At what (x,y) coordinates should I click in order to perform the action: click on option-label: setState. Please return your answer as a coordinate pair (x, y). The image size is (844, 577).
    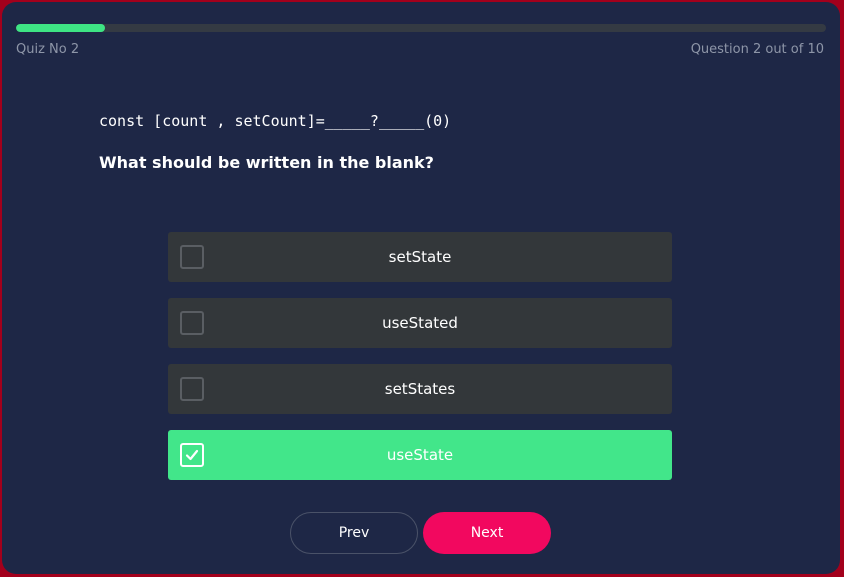
    Looking at the image, I should click on (420, 257).